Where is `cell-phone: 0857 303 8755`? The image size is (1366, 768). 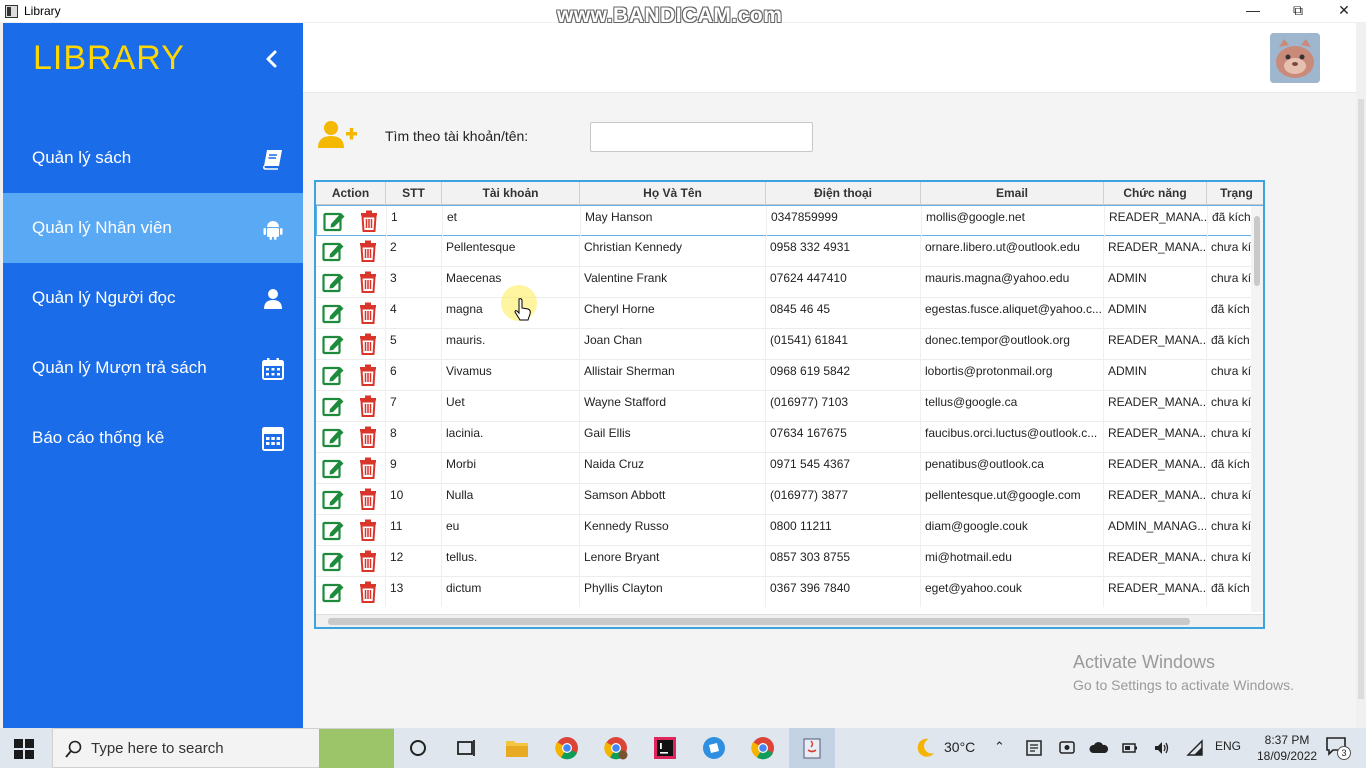 cell-phone: 0857 303 8755 is located at coordinates (843, 561).